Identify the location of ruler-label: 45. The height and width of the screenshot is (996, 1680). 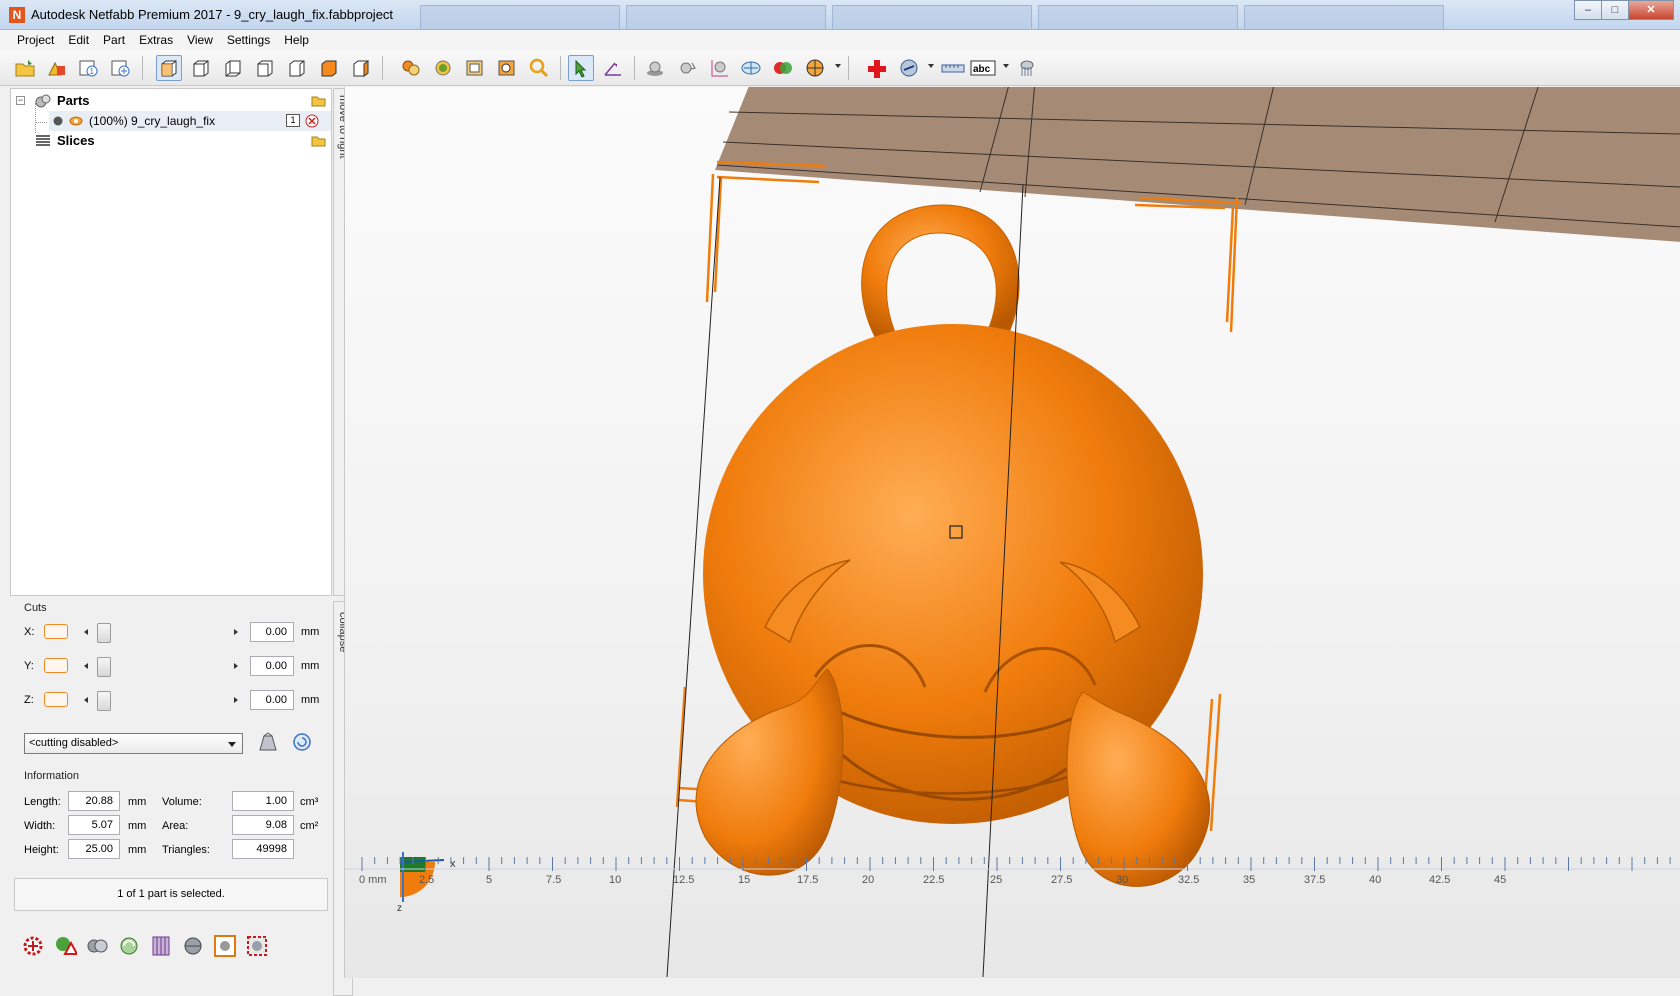
(1500, 880).